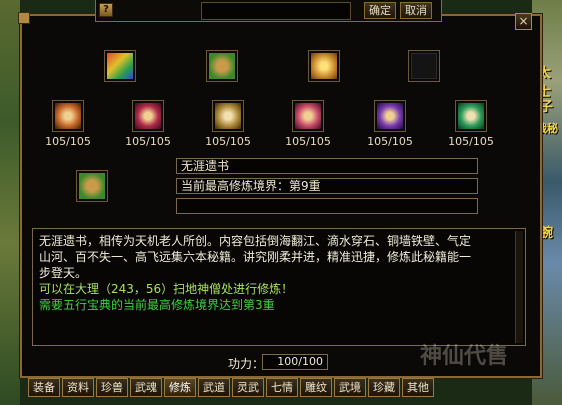 The width and height of the screenshot is (562, 405). Describe the element at coordinates (276, 11) in the screenshot. I see `title-slot` at that location.